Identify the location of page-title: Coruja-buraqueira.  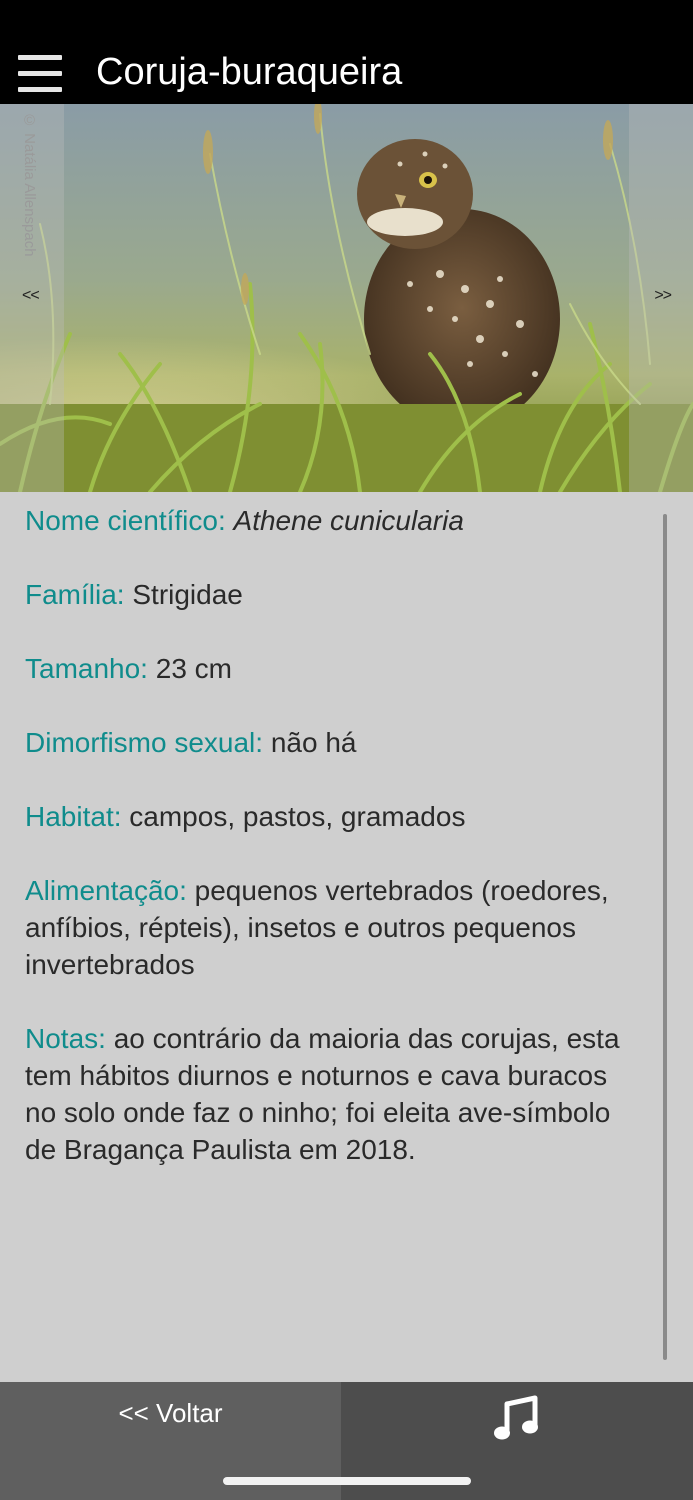
(249, 72).